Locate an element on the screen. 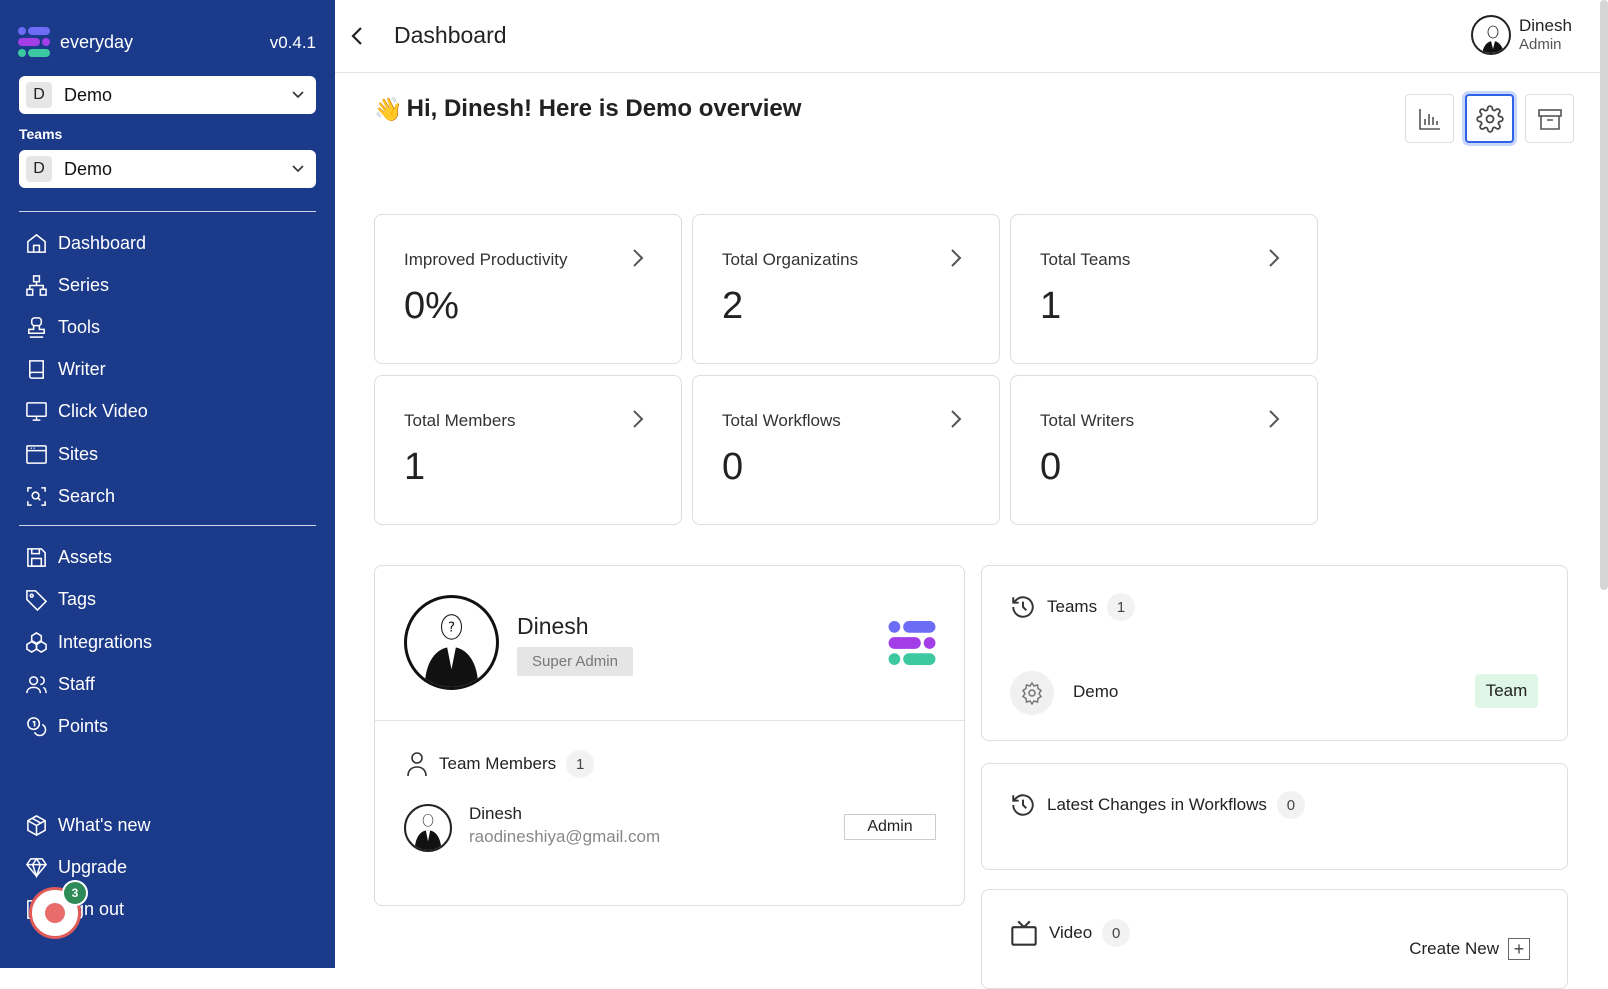 The width and height of the screenshot is (1608, 989). avatar is located at coordinates (1491, 35).